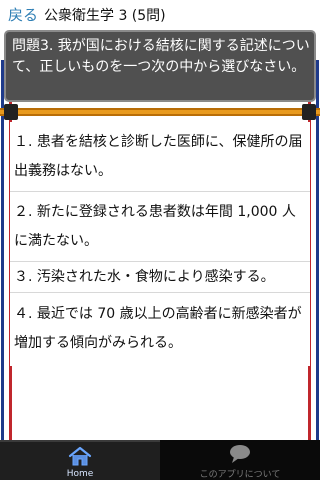 This screenshot has height=480, width=320. I want to click on answer-option-2: ２. 新たに登録される患者数は年間 1,000 人に満たない。, so click(160, 227).